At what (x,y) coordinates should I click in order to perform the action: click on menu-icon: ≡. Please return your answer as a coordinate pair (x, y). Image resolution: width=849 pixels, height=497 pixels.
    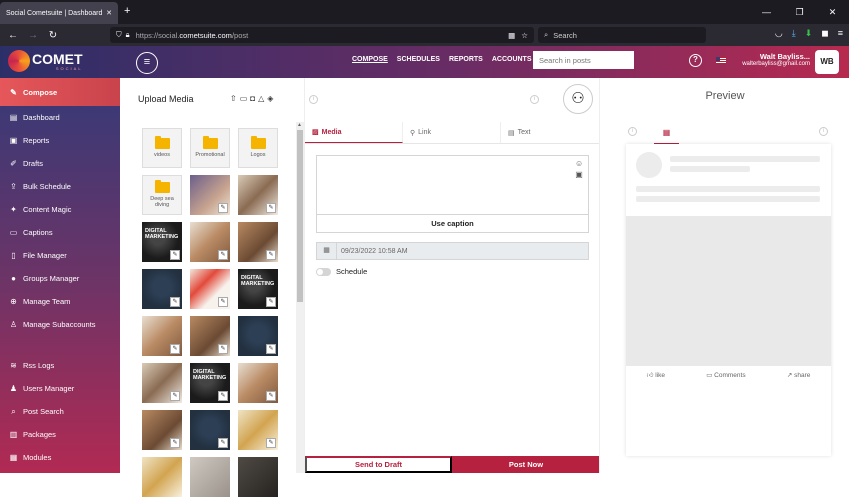
    Looking at the image, I should click on (840, 33).